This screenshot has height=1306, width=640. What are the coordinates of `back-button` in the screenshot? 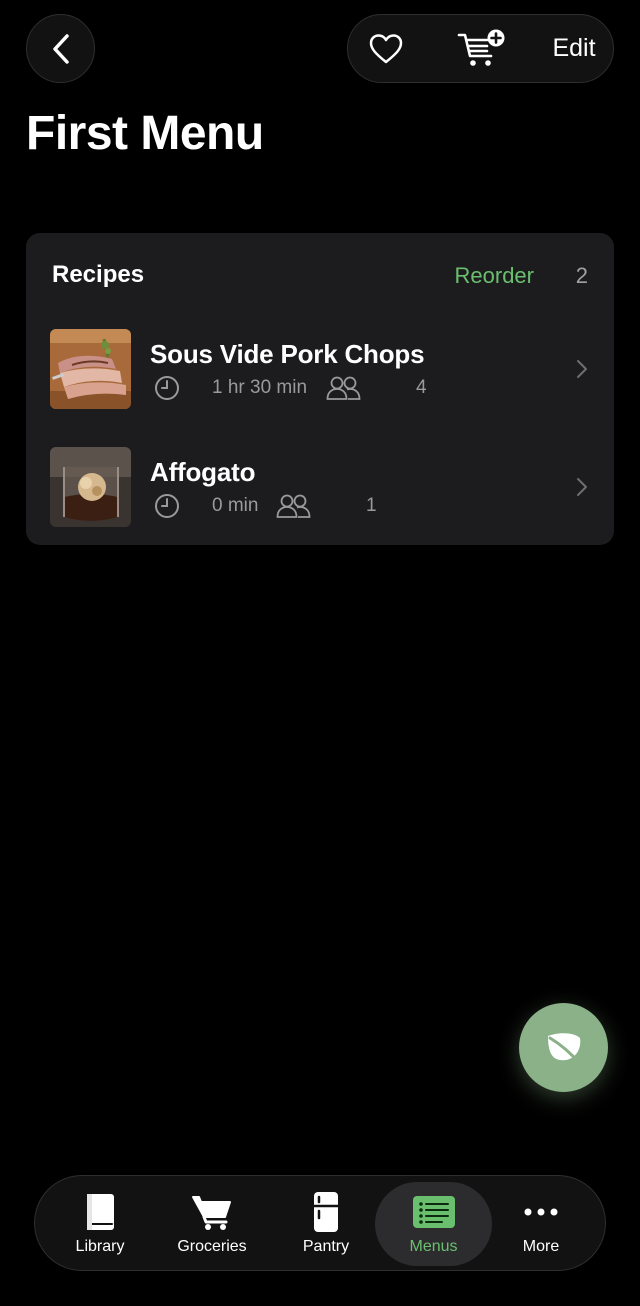 It's located at (60, 48).